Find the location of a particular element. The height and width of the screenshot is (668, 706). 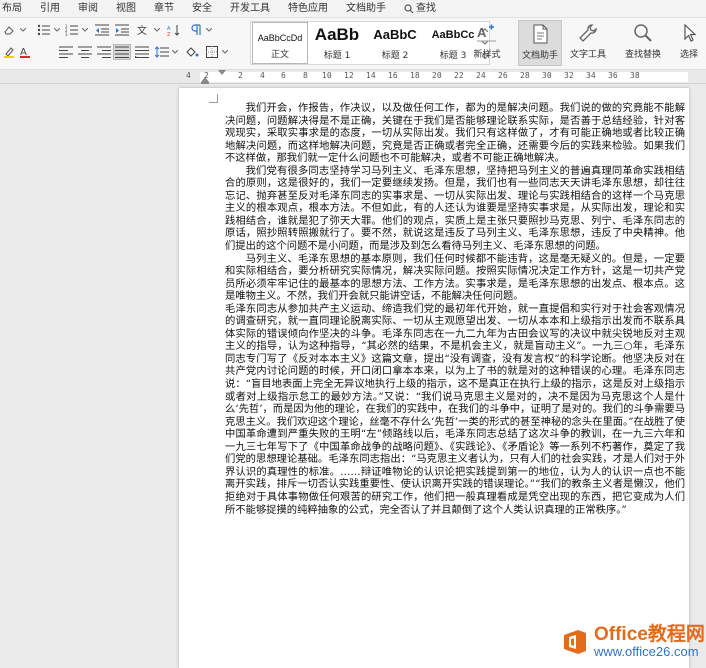

watermark-url: www.office26.com is located at coordinates (646, 651).